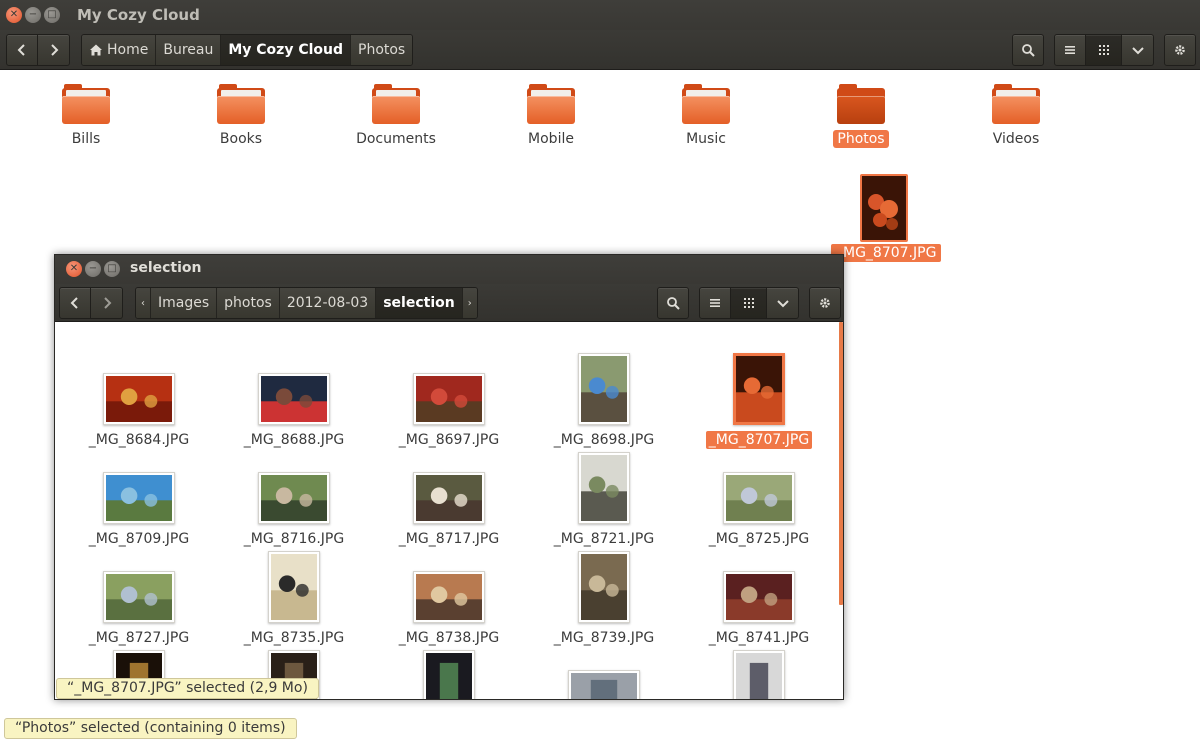 The height and width of the screenshot is (740, 1200). I want to click on breadcrumb-photos: photos, so click(248, 303).